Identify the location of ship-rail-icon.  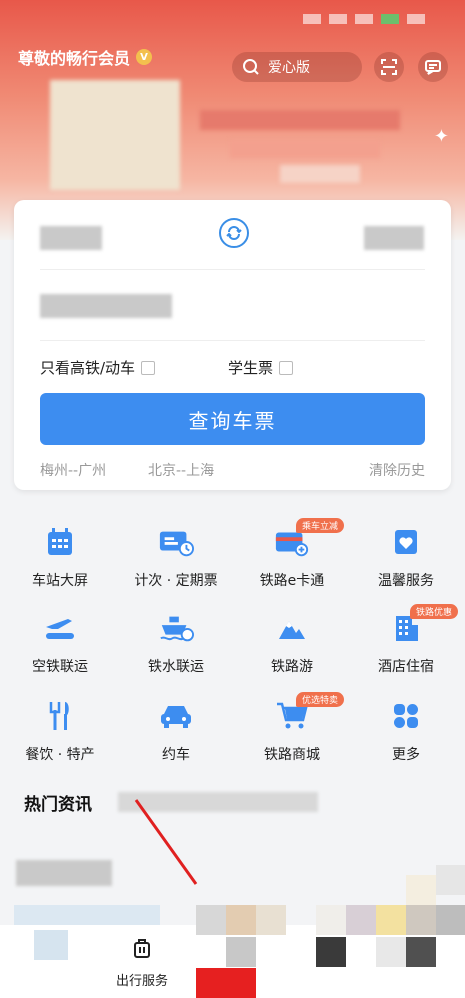
(176, 628).